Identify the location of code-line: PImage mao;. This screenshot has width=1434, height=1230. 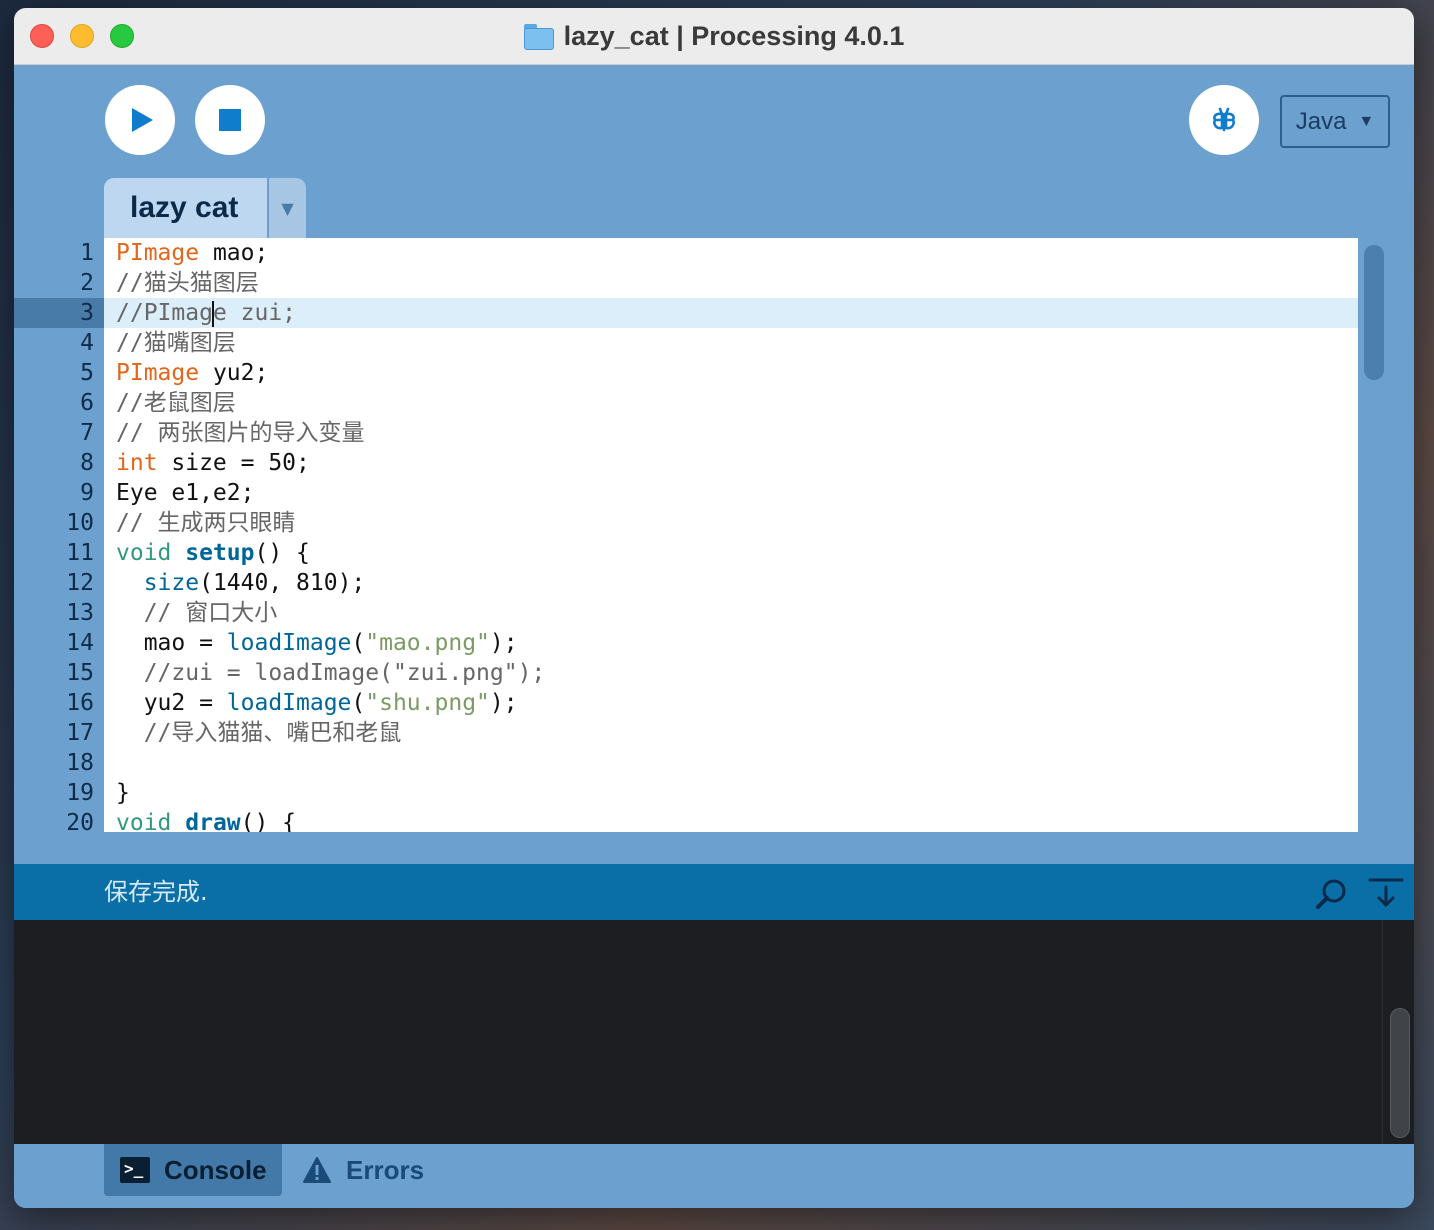
(731, 253).